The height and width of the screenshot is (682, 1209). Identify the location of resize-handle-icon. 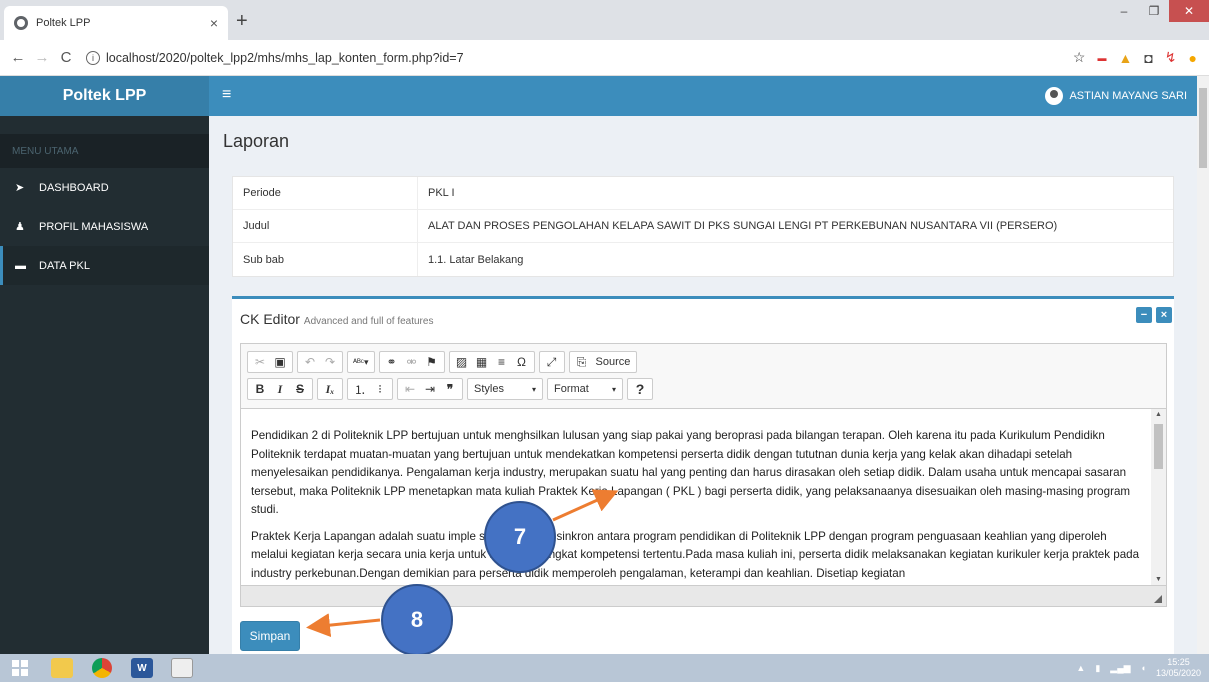
(1158, 599).